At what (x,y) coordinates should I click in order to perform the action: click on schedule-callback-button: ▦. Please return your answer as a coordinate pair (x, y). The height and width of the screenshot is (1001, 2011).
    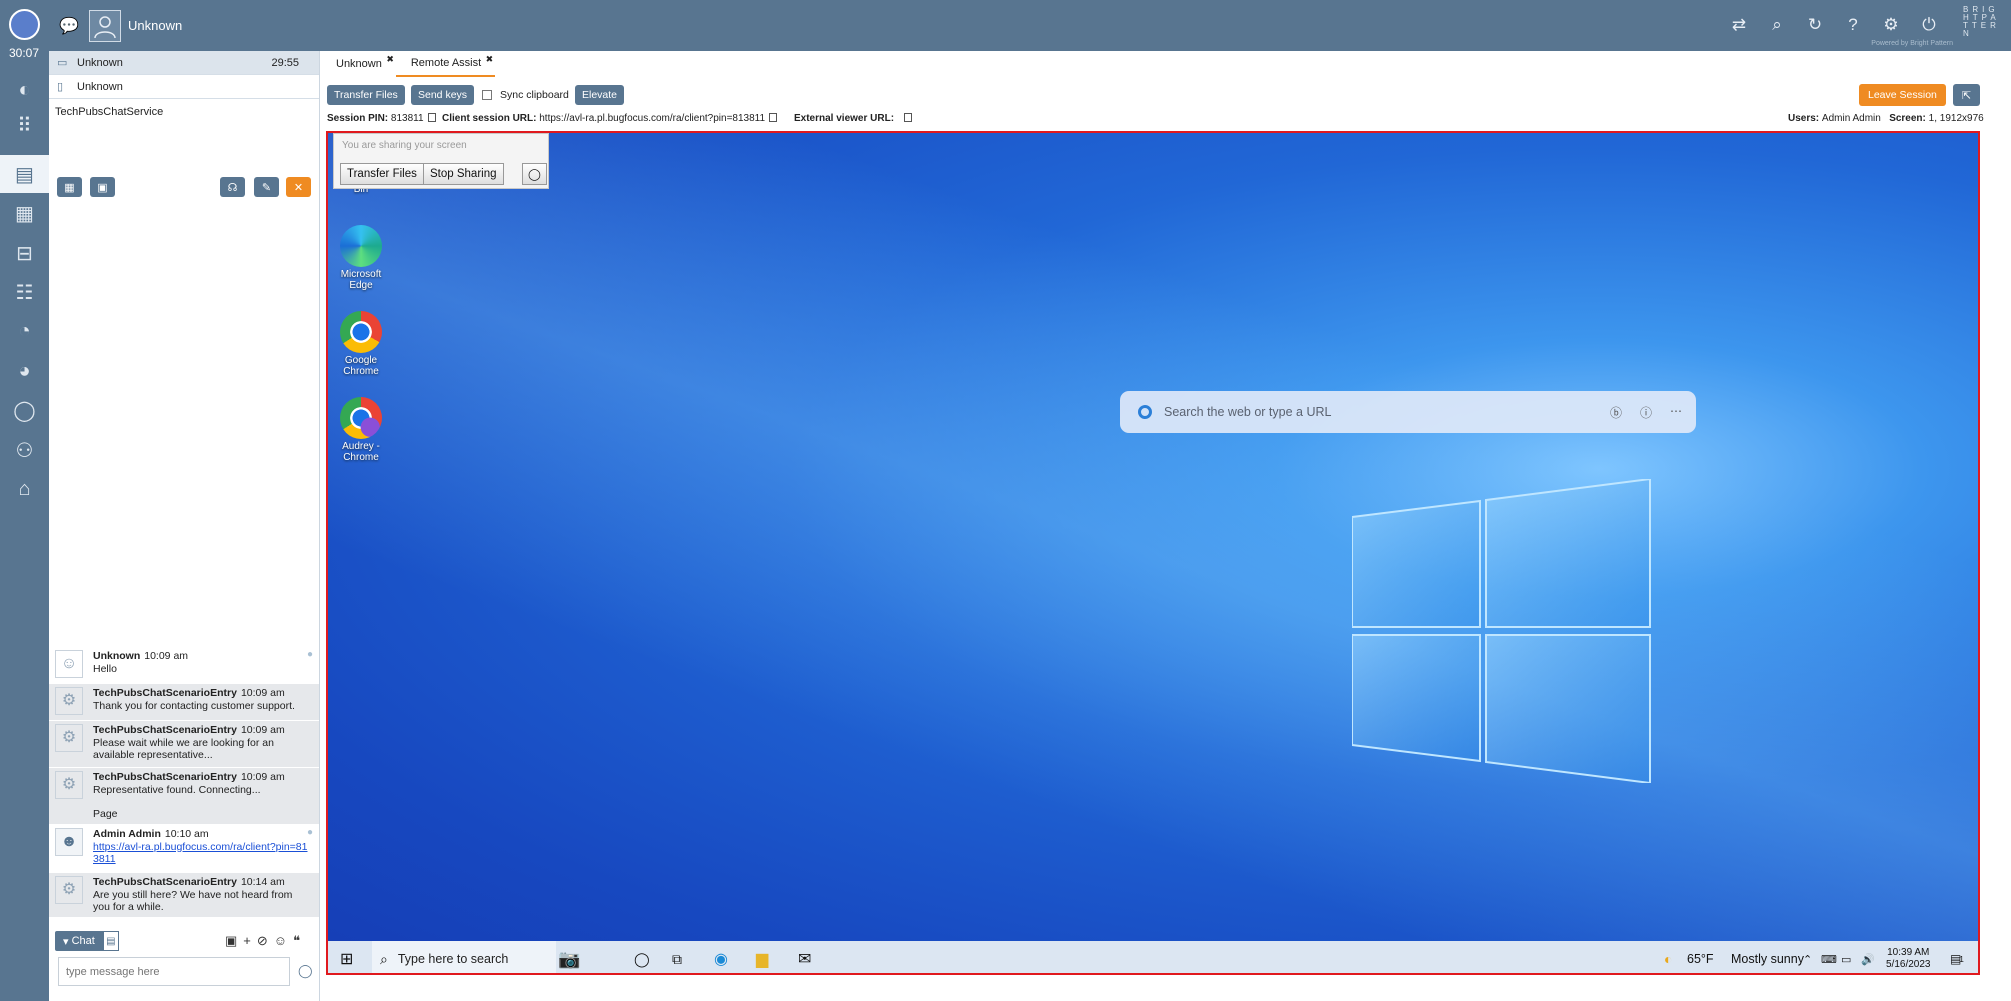
    Looking at the image, I should click on (69, 187).